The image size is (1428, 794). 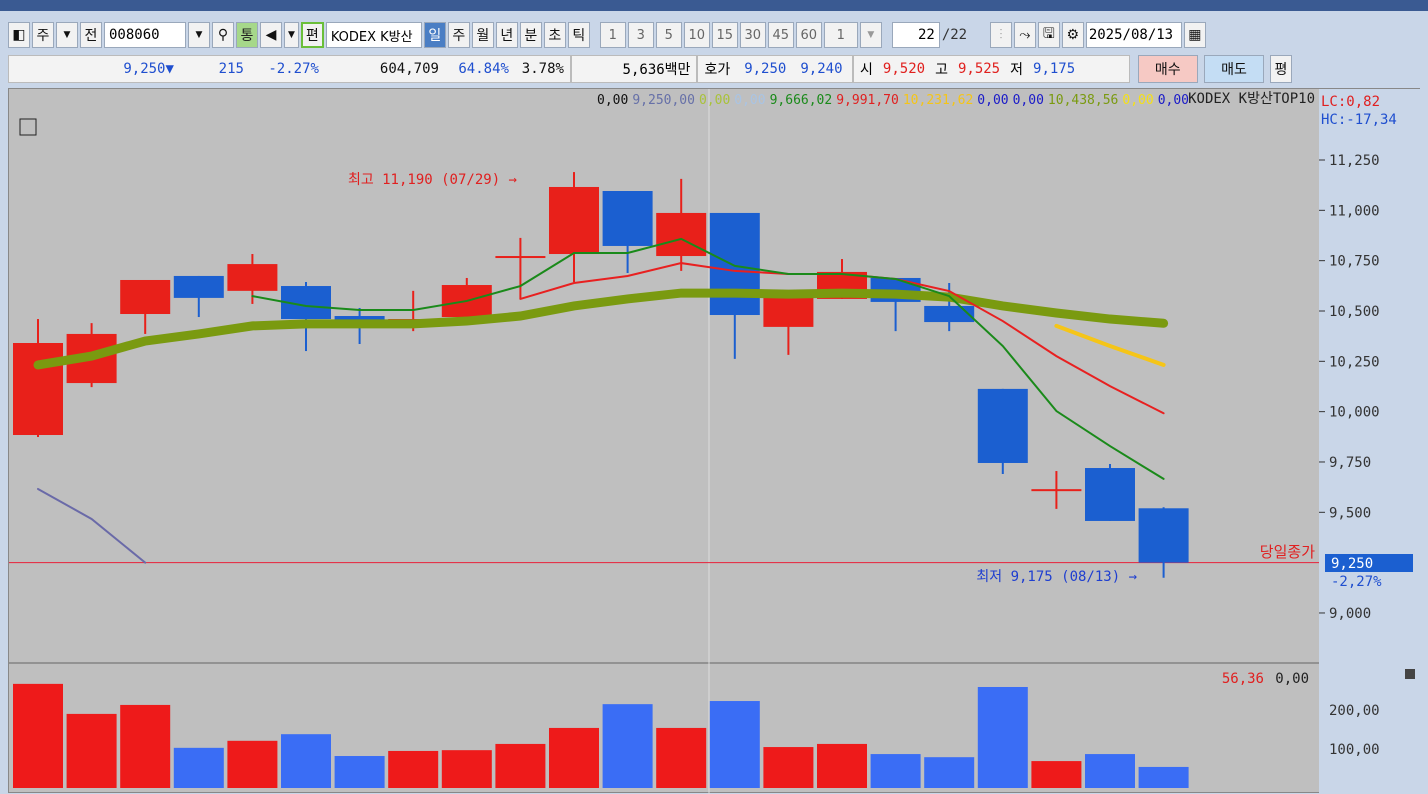 What do you see at coordinates (1048, 35) in the screenshot?
I see `save-icon: 🖫` at bounding box center [1048, 35].